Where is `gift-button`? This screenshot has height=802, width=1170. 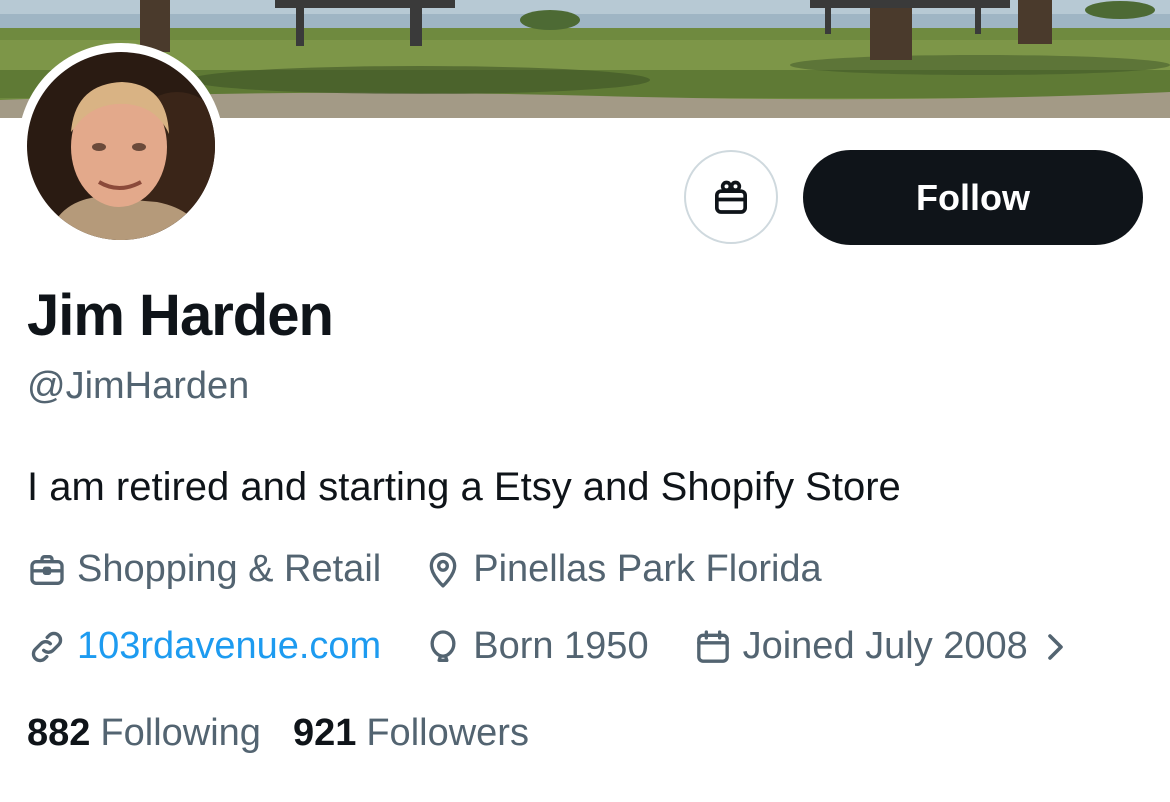 gift-button is located at coordinates (731, 197).